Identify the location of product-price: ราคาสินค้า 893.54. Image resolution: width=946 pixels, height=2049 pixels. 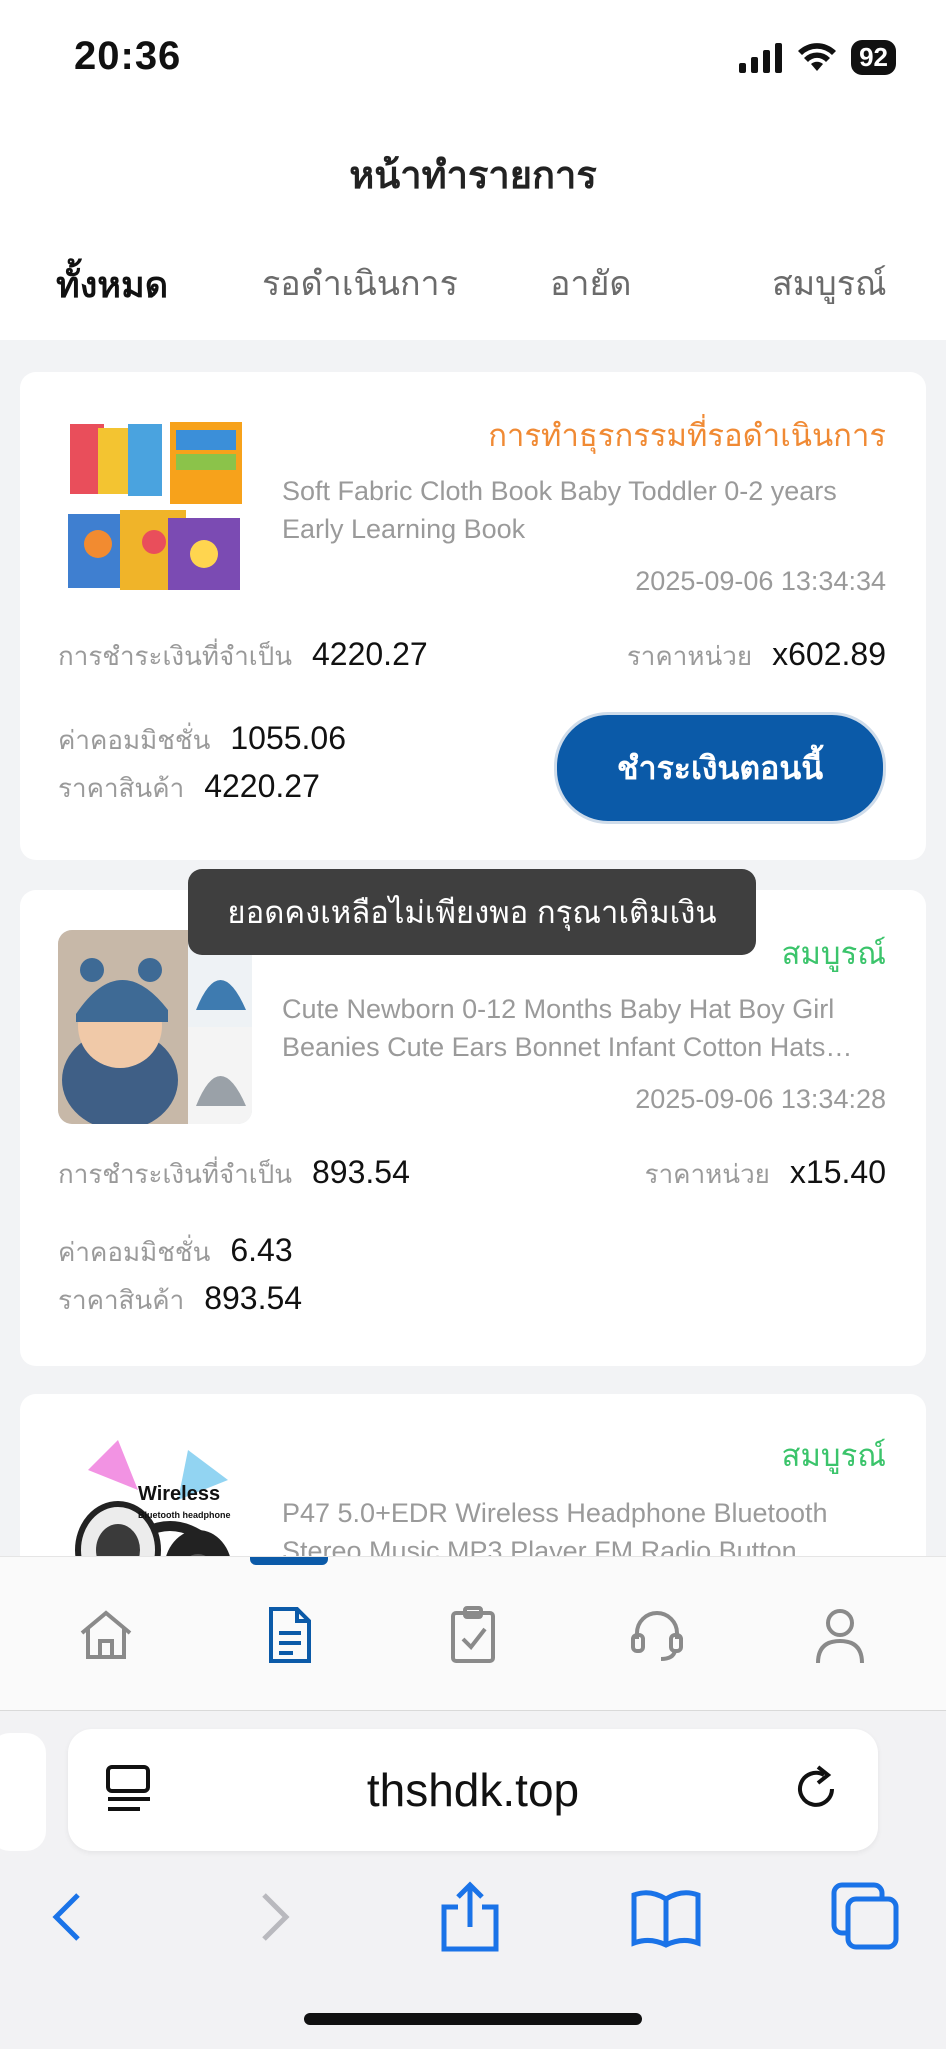
(180, 1300).